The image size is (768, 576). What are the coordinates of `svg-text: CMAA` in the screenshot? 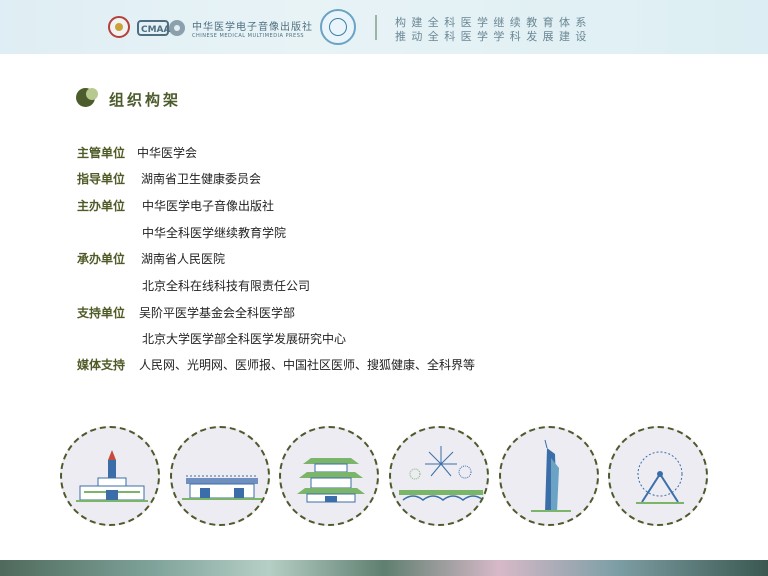 It's located at (156, 30).